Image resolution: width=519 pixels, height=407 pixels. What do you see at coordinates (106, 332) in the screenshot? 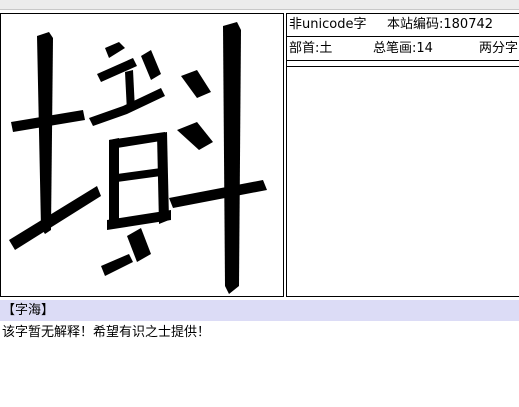
I see `dictionary-explanation: 该字暂无解释！希望有识之士提供！` at bounding box center [106, 332].